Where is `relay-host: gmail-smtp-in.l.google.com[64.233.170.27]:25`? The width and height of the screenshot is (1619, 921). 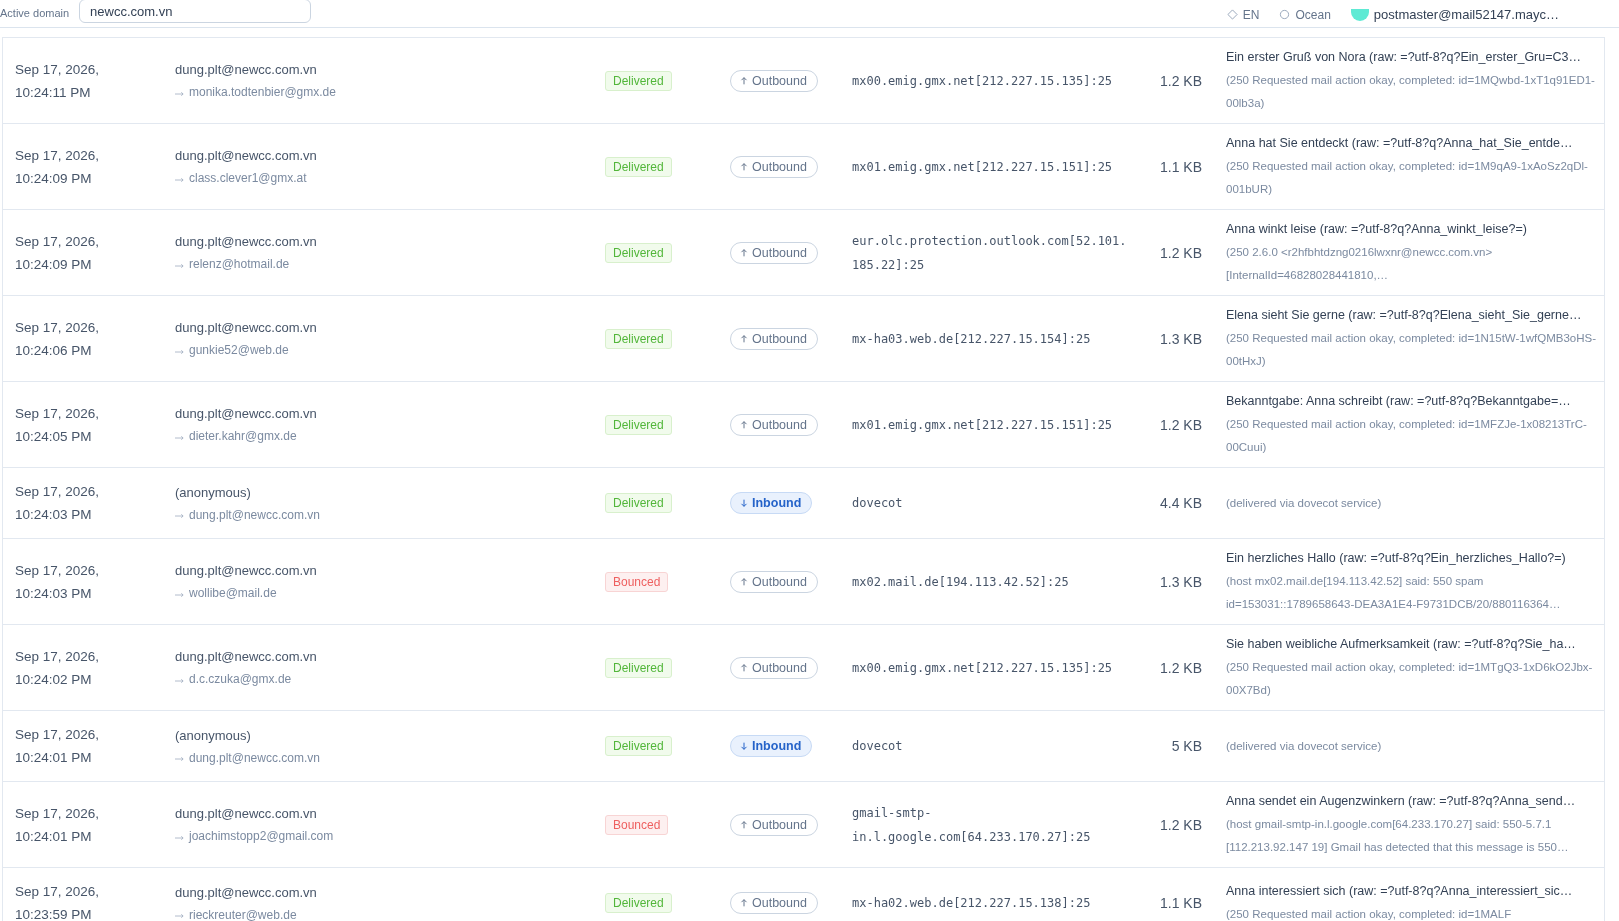
relay-host: gmail-smtp-in.l.google.com[64.233.170.27]:25 is located at coordinates (972, 825).